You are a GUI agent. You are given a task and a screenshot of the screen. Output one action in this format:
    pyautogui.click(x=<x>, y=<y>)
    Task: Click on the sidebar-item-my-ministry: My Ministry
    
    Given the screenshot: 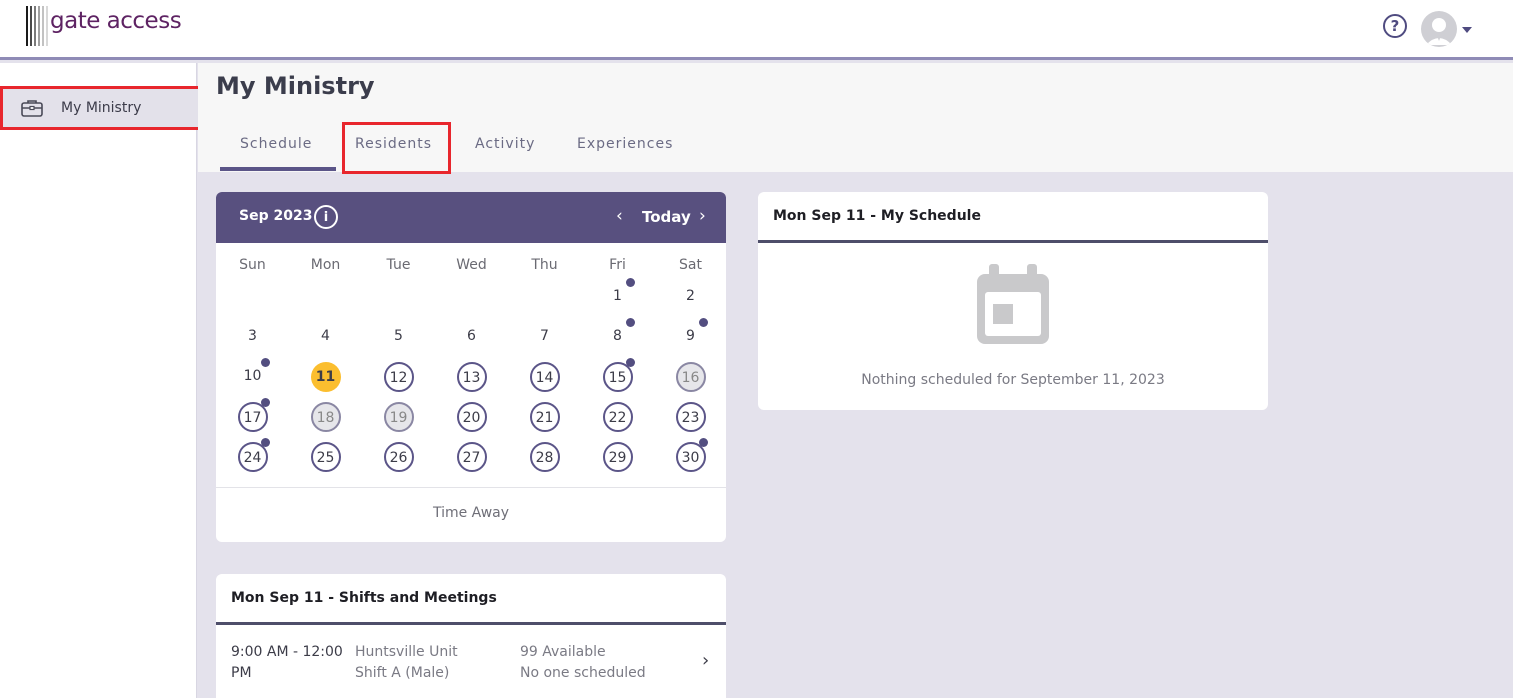 What is the action you would take?
    pyautogui.click(x=102, y=108)
    